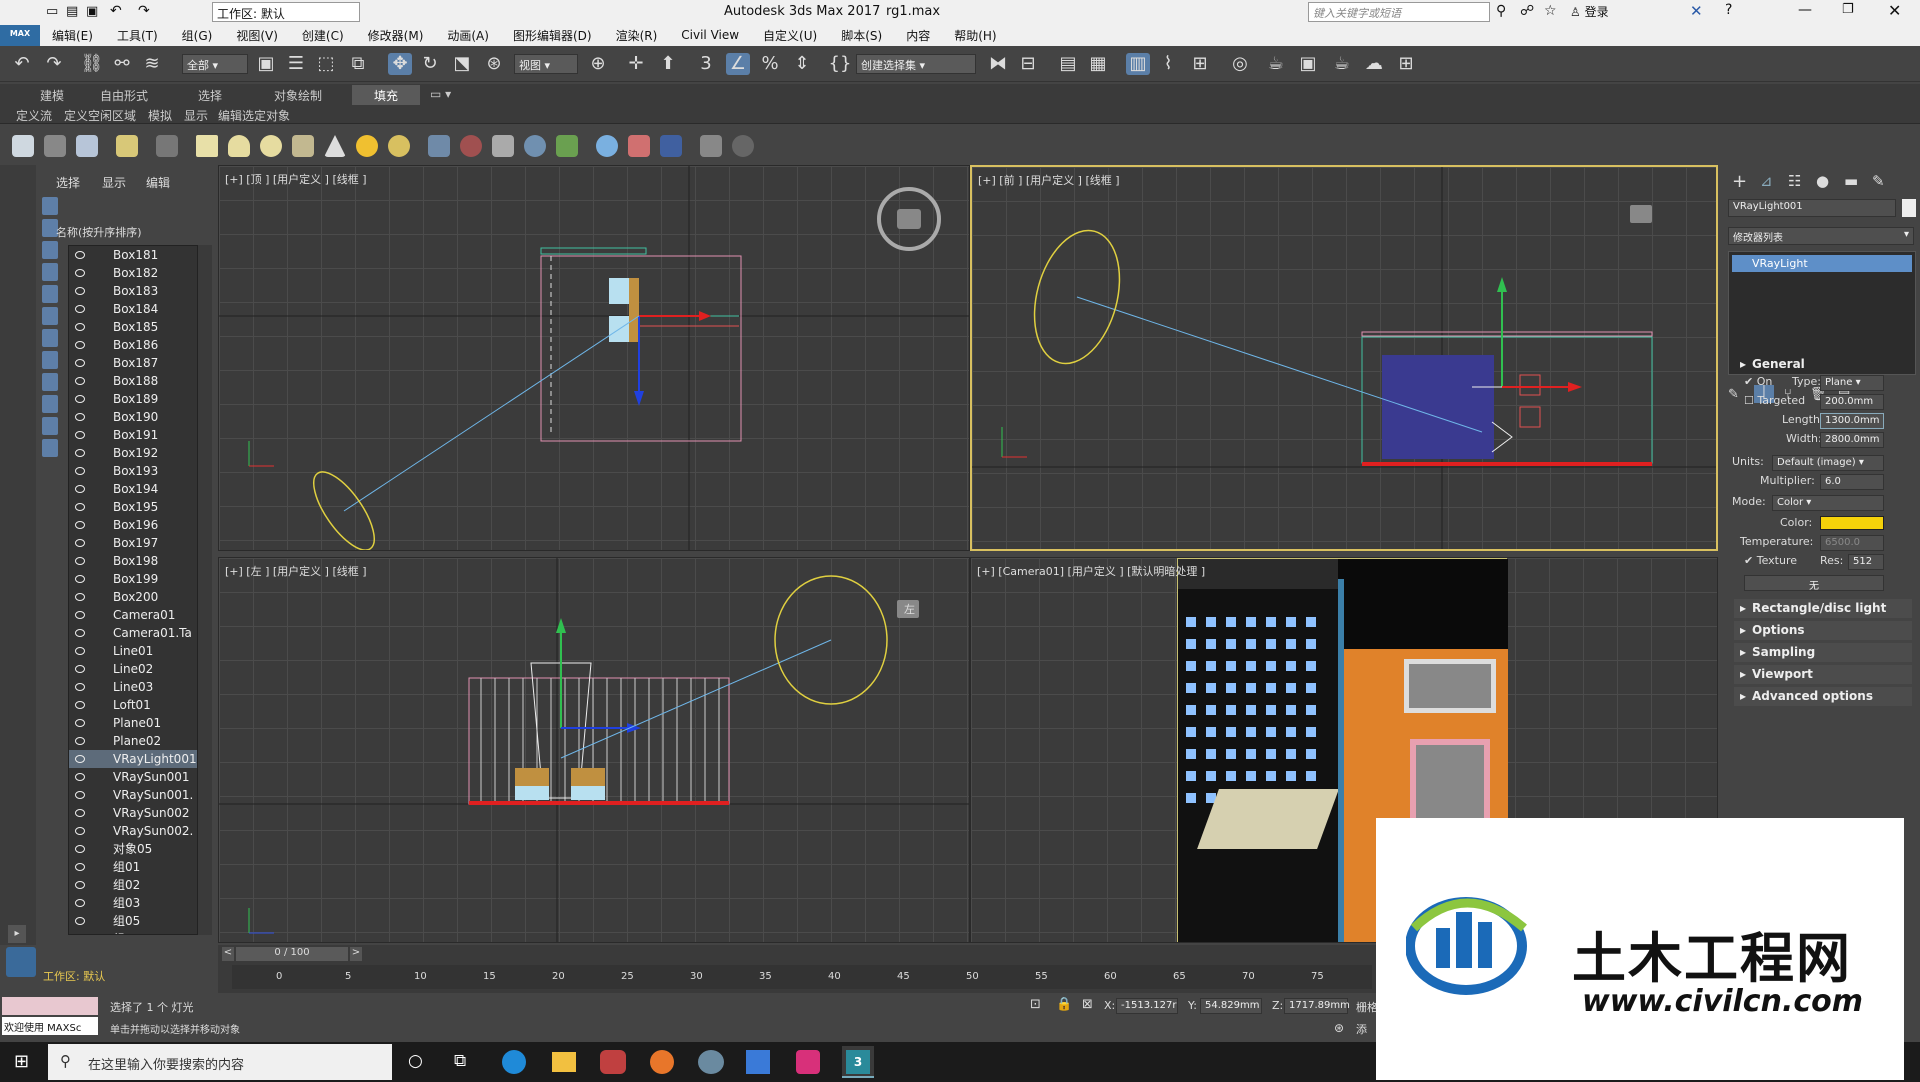 The height and width of the screenshot is (1082, 1920). Describe the element at coordinates (257, 35) in the screenshot. I see `menu-views: 视图(V)` at that location.